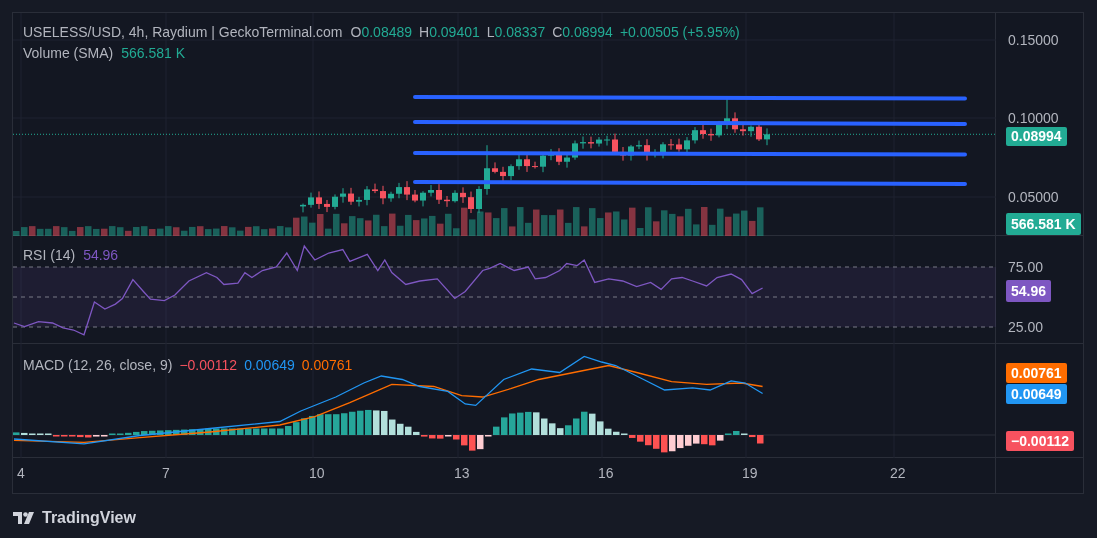  What do you see at coordinates (153, 53) in the screenshot?
I see `volume-value: 566.581 K` at bounding box center [153, 53].